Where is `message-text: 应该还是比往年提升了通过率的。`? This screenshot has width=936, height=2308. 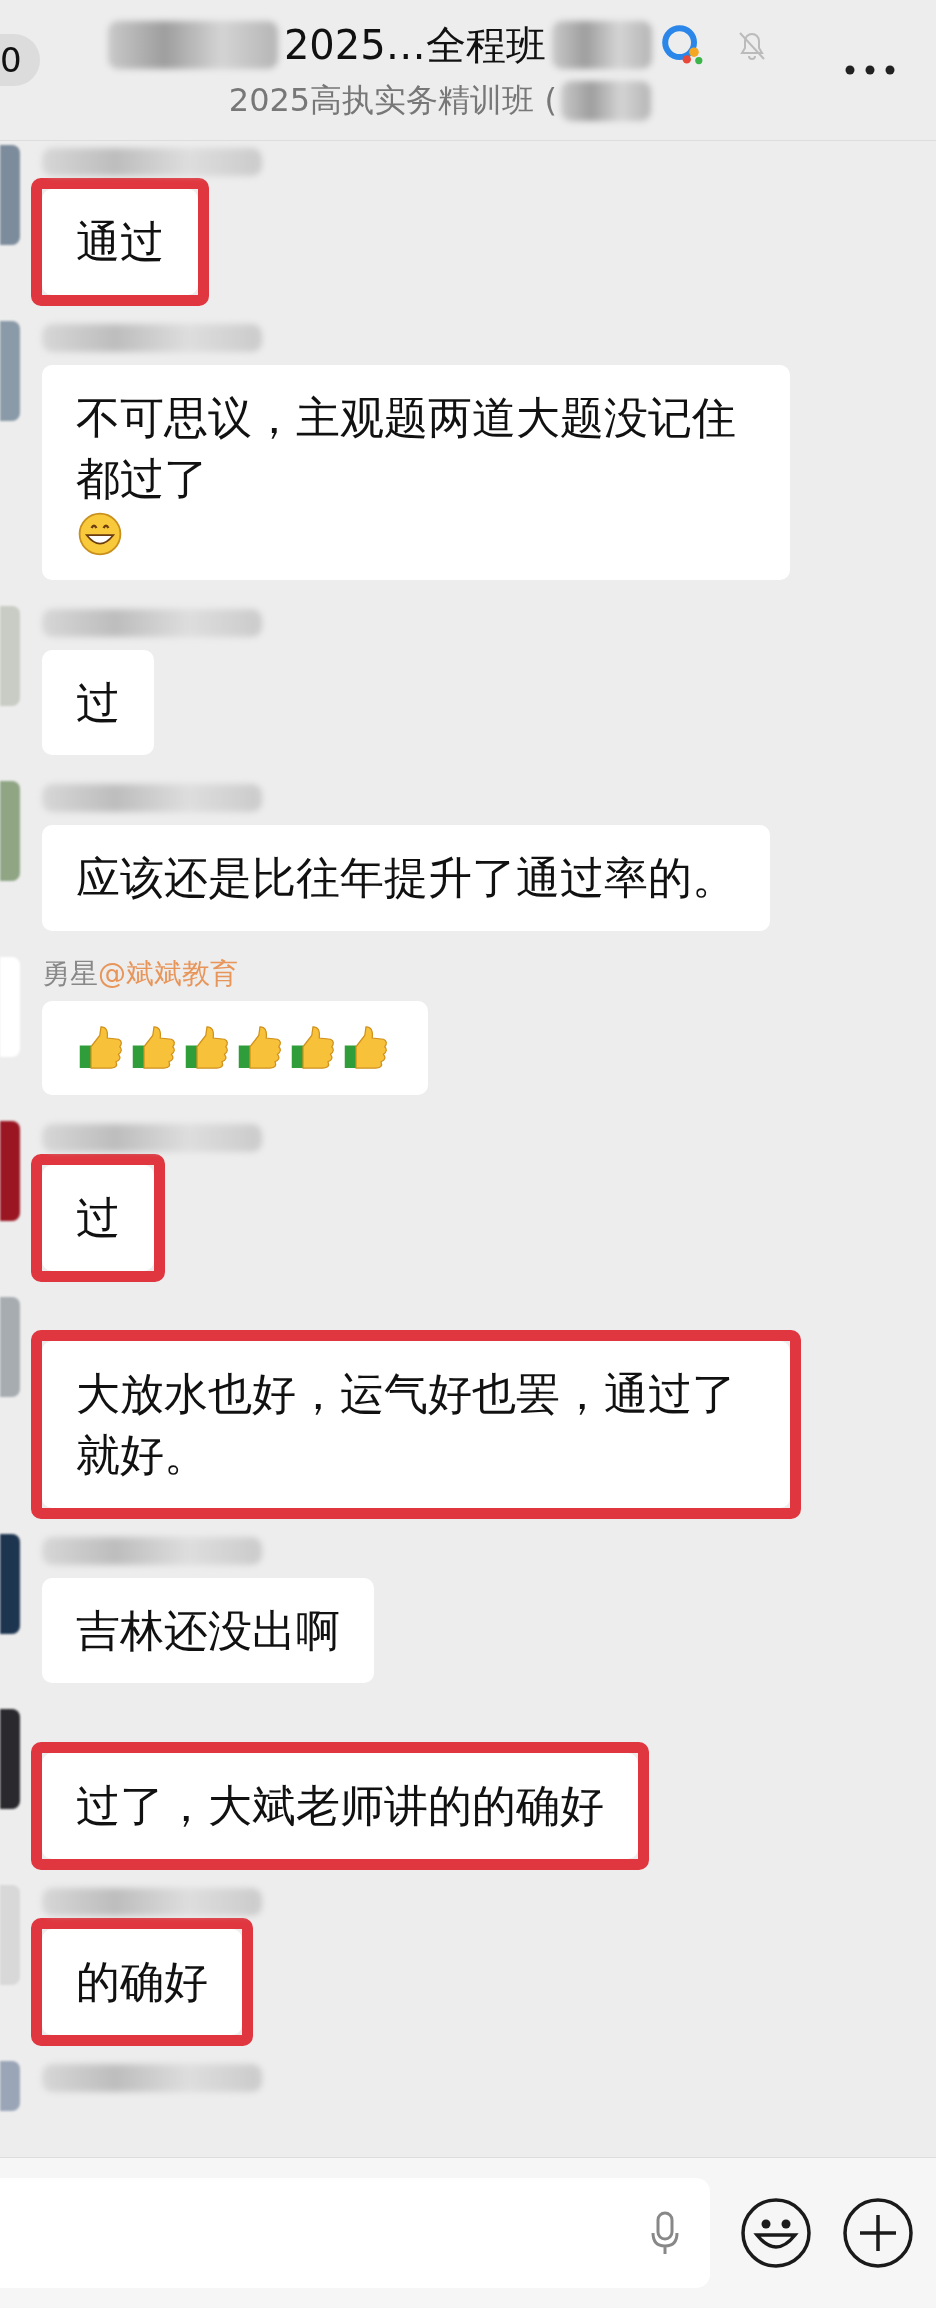
message-text: 应该还是比往年提升了通过率的。 is located at coordinates (406, 878).